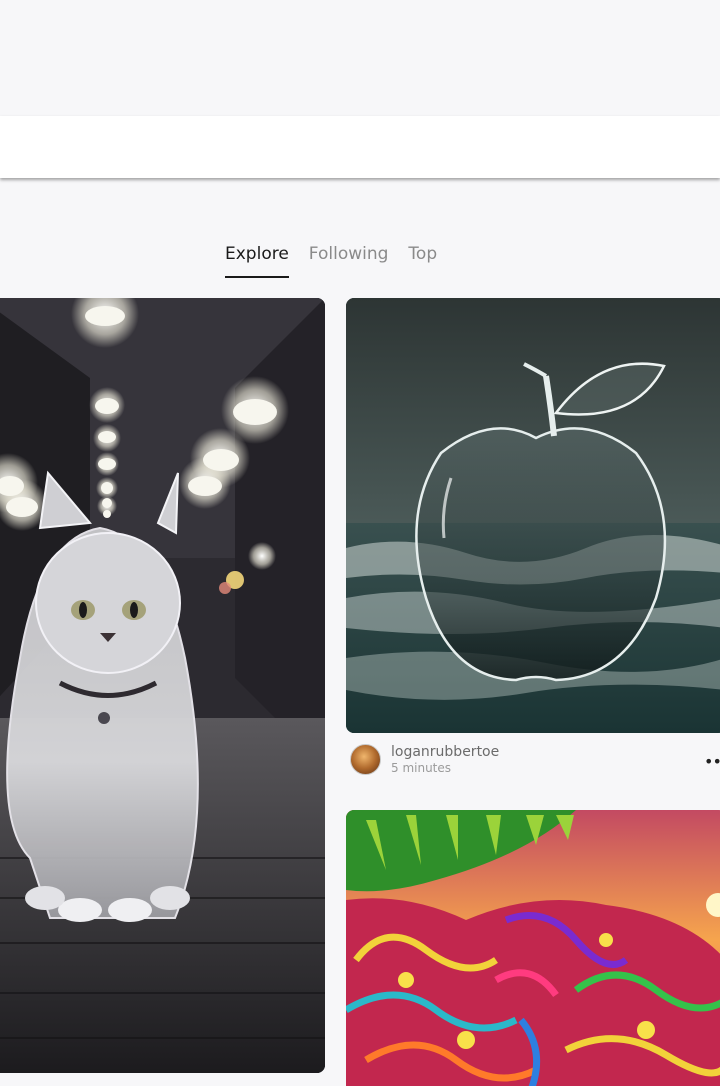 This screenshot has width=720, height=1086. Describe the element at coordinates (349, 259) in the screenshot. I see `tab-following: Following` at that location.